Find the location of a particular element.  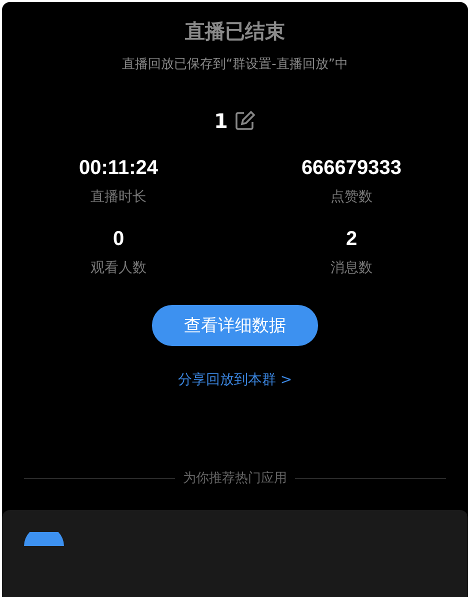

edit-icon is located at coordinates (245, 121).